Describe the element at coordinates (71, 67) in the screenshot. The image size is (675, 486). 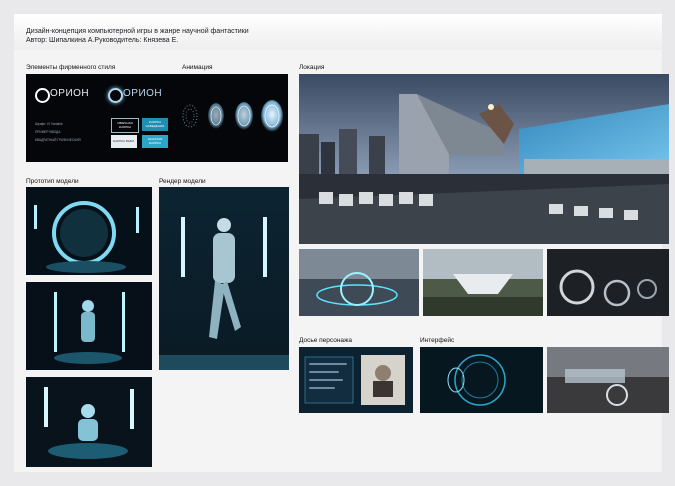
I see `section-label-brand: Элементы фирменного стиля` at that location.